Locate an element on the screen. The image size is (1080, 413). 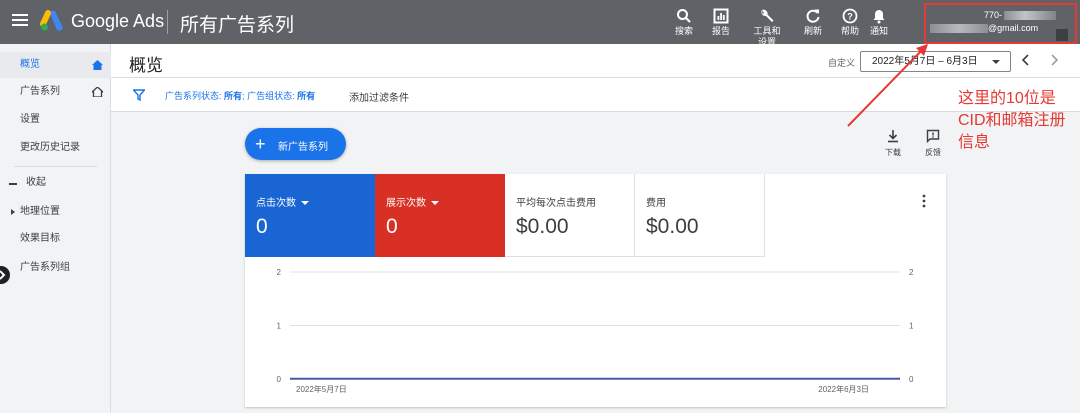
sidebar-item-label: 设置 is located at coordinates (30, 119).